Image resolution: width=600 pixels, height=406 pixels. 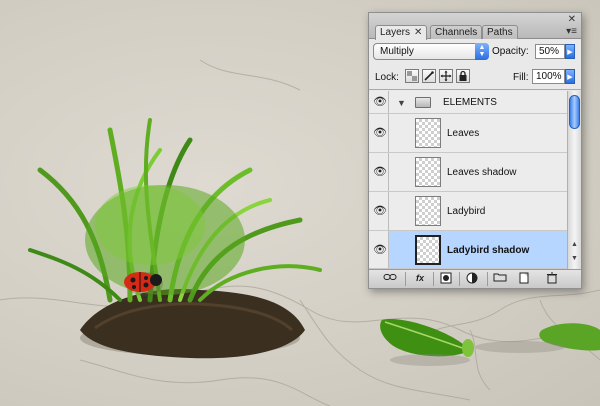 What do you see at coordinates (412, 76) in the screenshot?
I see `lock-transparent-icon` at bounding box center [412, 76].